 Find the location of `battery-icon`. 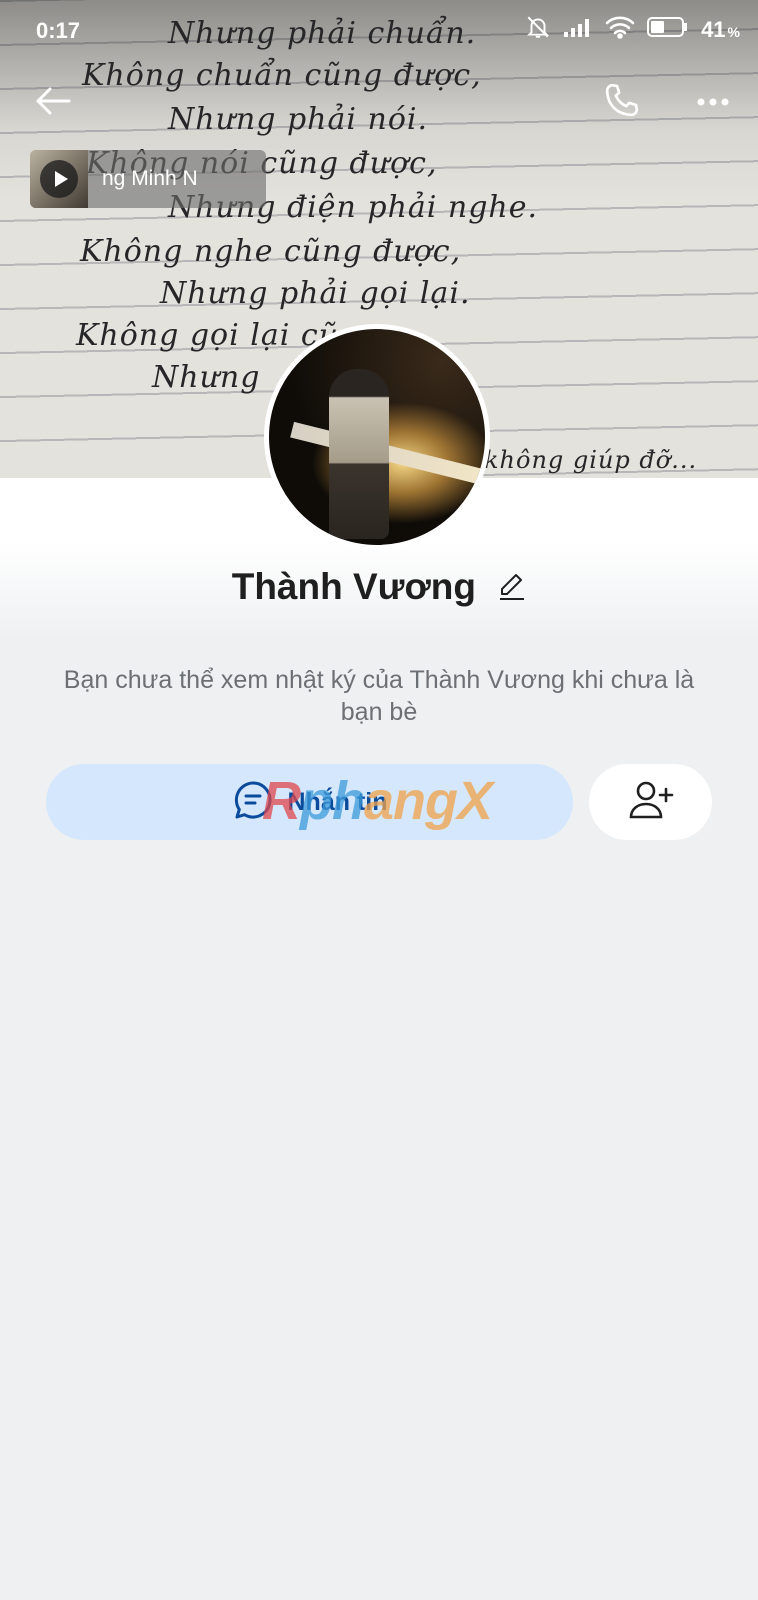

battery-icon is located at coordinates (668, 29).